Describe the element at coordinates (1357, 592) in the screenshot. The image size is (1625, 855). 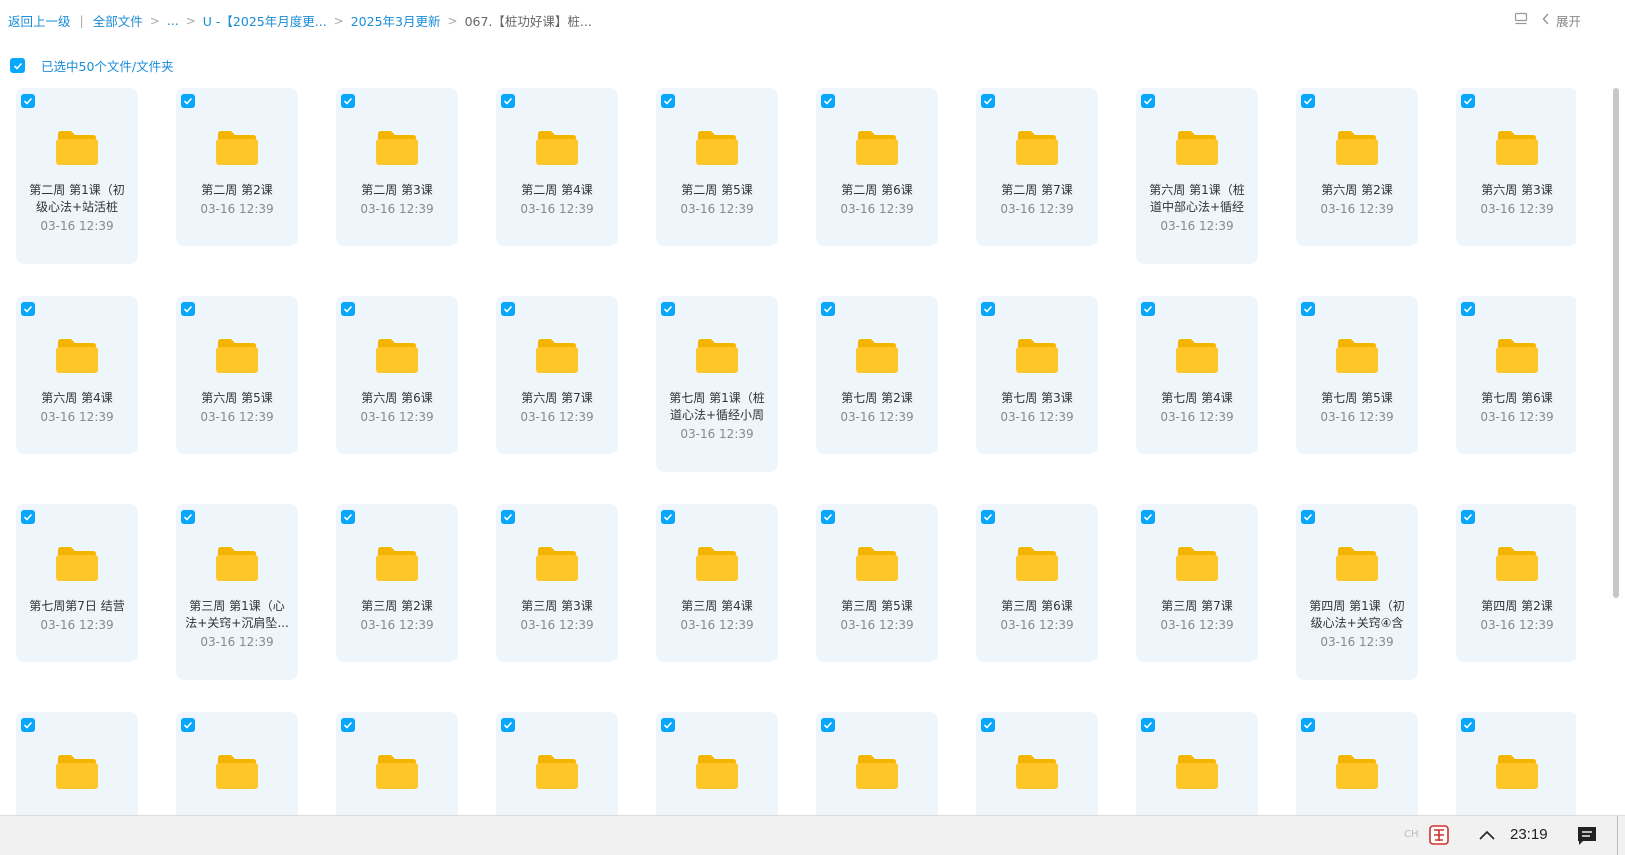
I see `folder-item: 第四周 第1课（初级心法+关窍④含 03-16 12:39` at that location.